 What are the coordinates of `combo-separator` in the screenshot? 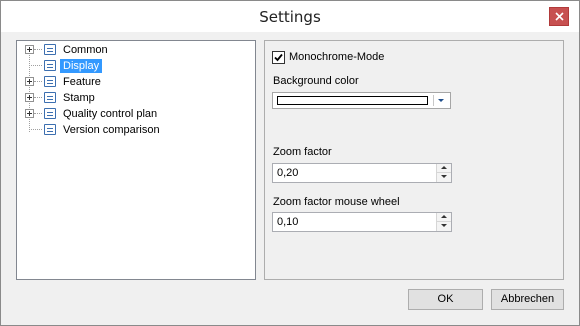 It's located at (433, 100).